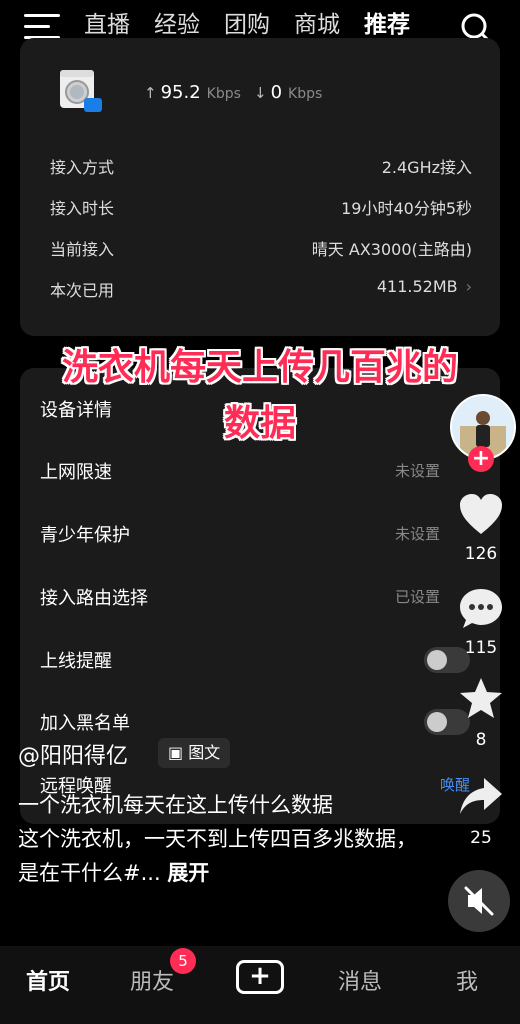  I want to click on overlay-title-line1: 洗衣机每天上传几百兆的, so click(259, 367).